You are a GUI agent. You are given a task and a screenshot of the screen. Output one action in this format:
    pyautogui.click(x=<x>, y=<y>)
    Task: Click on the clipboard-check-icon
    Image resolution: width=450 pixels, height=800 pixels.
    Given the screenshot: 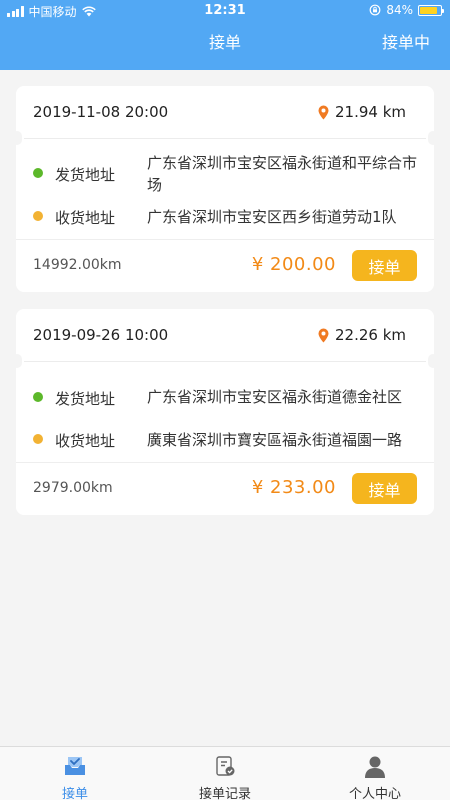 What is the action you would take?
    pyautogui.click(x=225, y=766)
    